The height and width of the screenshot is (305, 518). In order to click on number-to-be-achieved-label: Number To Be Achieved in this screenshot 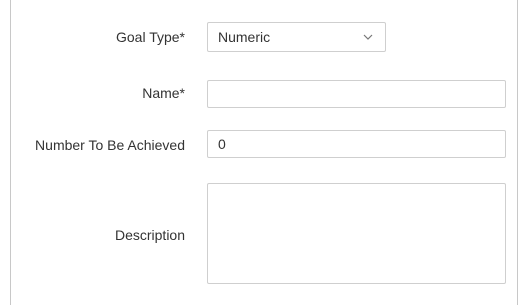, I will do `click(110, 145)`.